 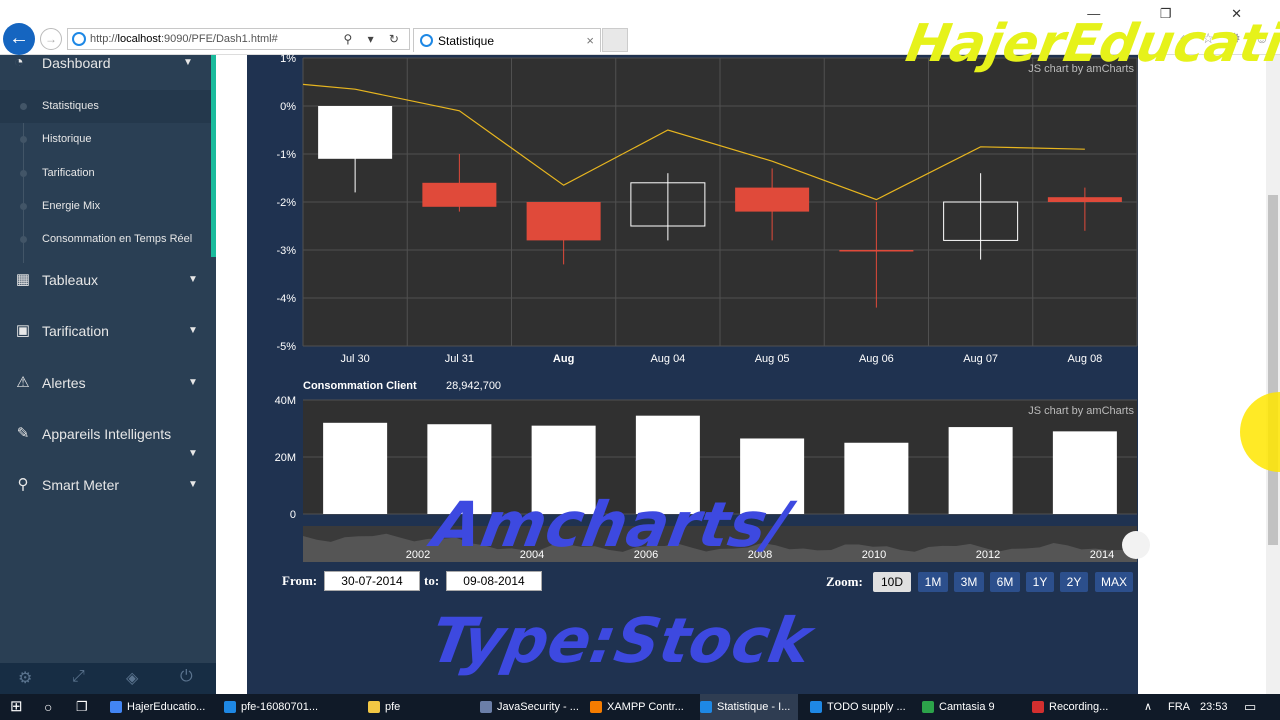 I want to click on table-icon: ▦, so click(x=23, y=279).